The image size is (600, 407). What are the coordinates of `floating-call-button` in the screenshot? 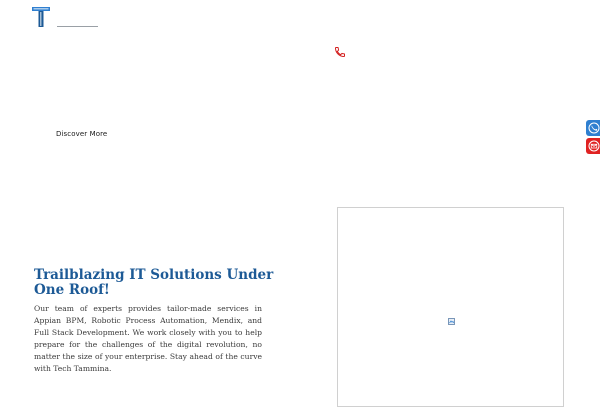 It's located at (593, 128).